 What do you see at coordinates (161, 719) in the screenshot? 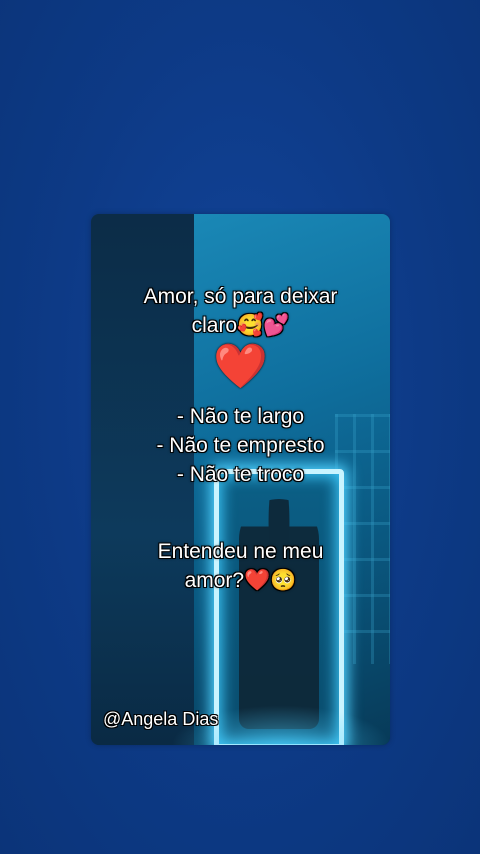
I see `author-watermark: @Angela Dias` at bounding box center [161, 719].